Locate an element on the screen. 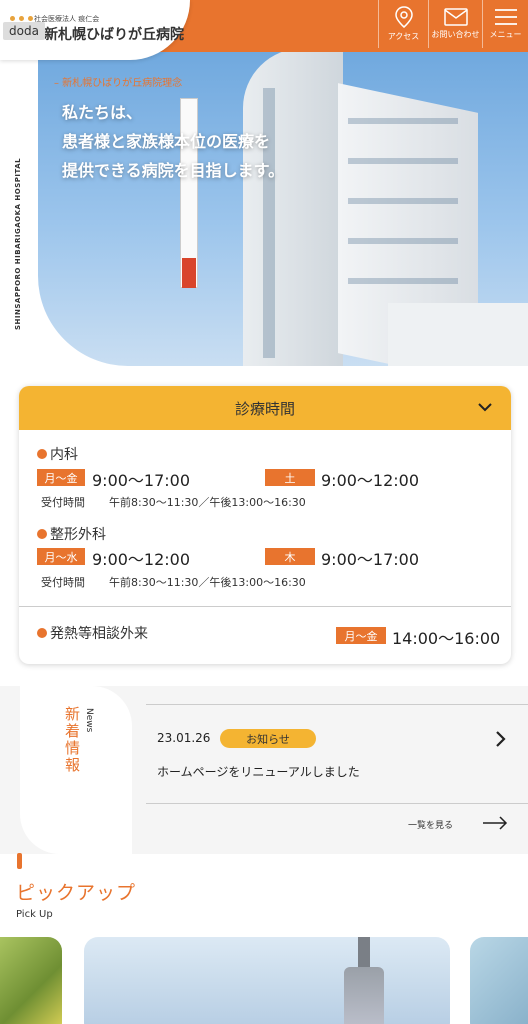 This screenshot has width=528, height=1024. overlay-tag: doda is located at coordinates (24, 31).